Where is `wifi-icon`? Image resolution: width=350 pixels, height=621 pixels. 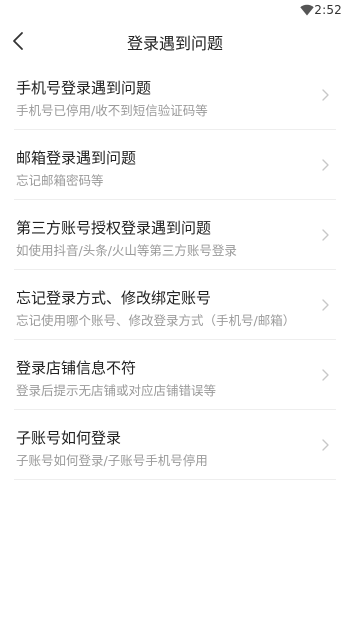
wifi-icon is located at coordinates (307, 10).